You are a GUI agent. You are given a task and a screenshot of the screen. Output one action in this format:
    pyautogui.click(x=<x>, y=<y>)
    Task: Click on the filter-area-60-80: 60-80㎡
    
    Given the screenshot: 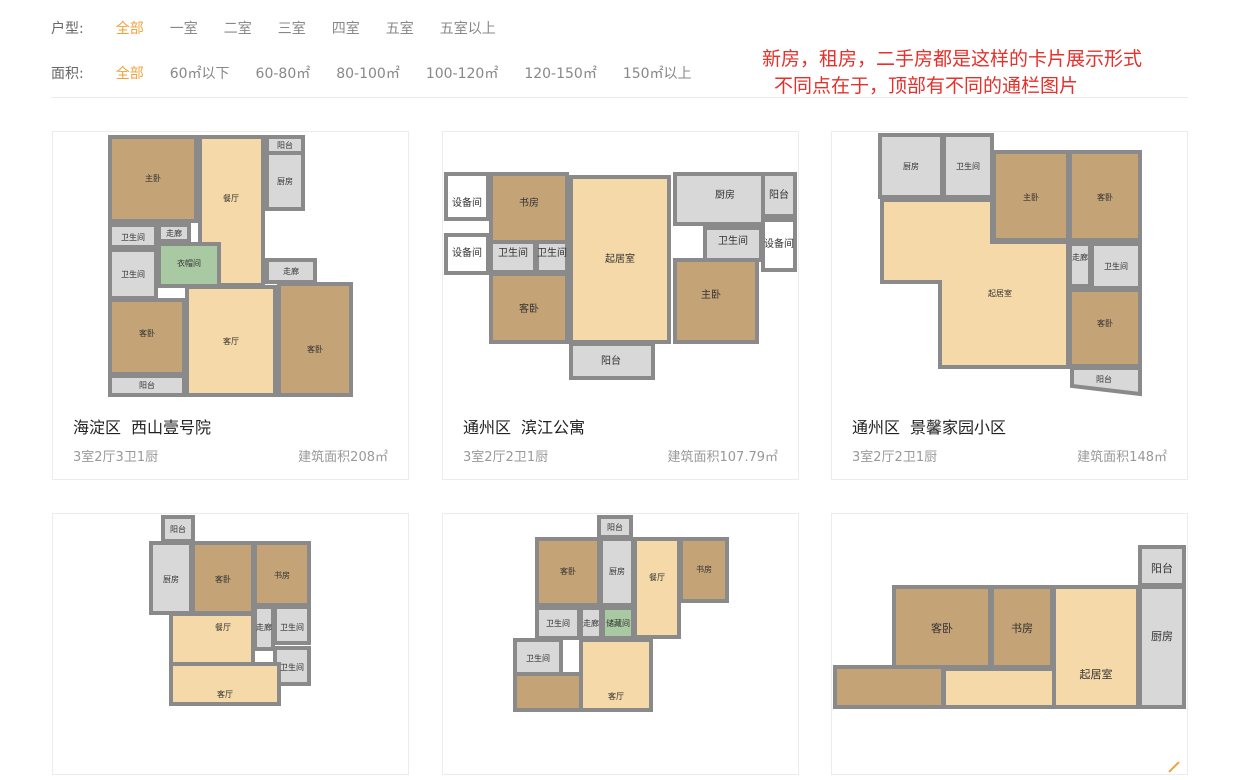 What is the action you would take?
    pyautogui.click(x=283, y=73)
    